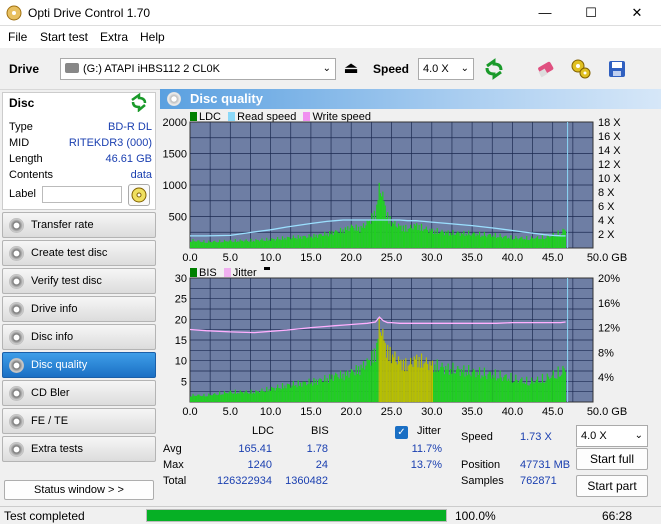  Describe the element at coordinates (607, 412) in the screenshot. I see `x-tick-label: 50.0 GB` at that location.